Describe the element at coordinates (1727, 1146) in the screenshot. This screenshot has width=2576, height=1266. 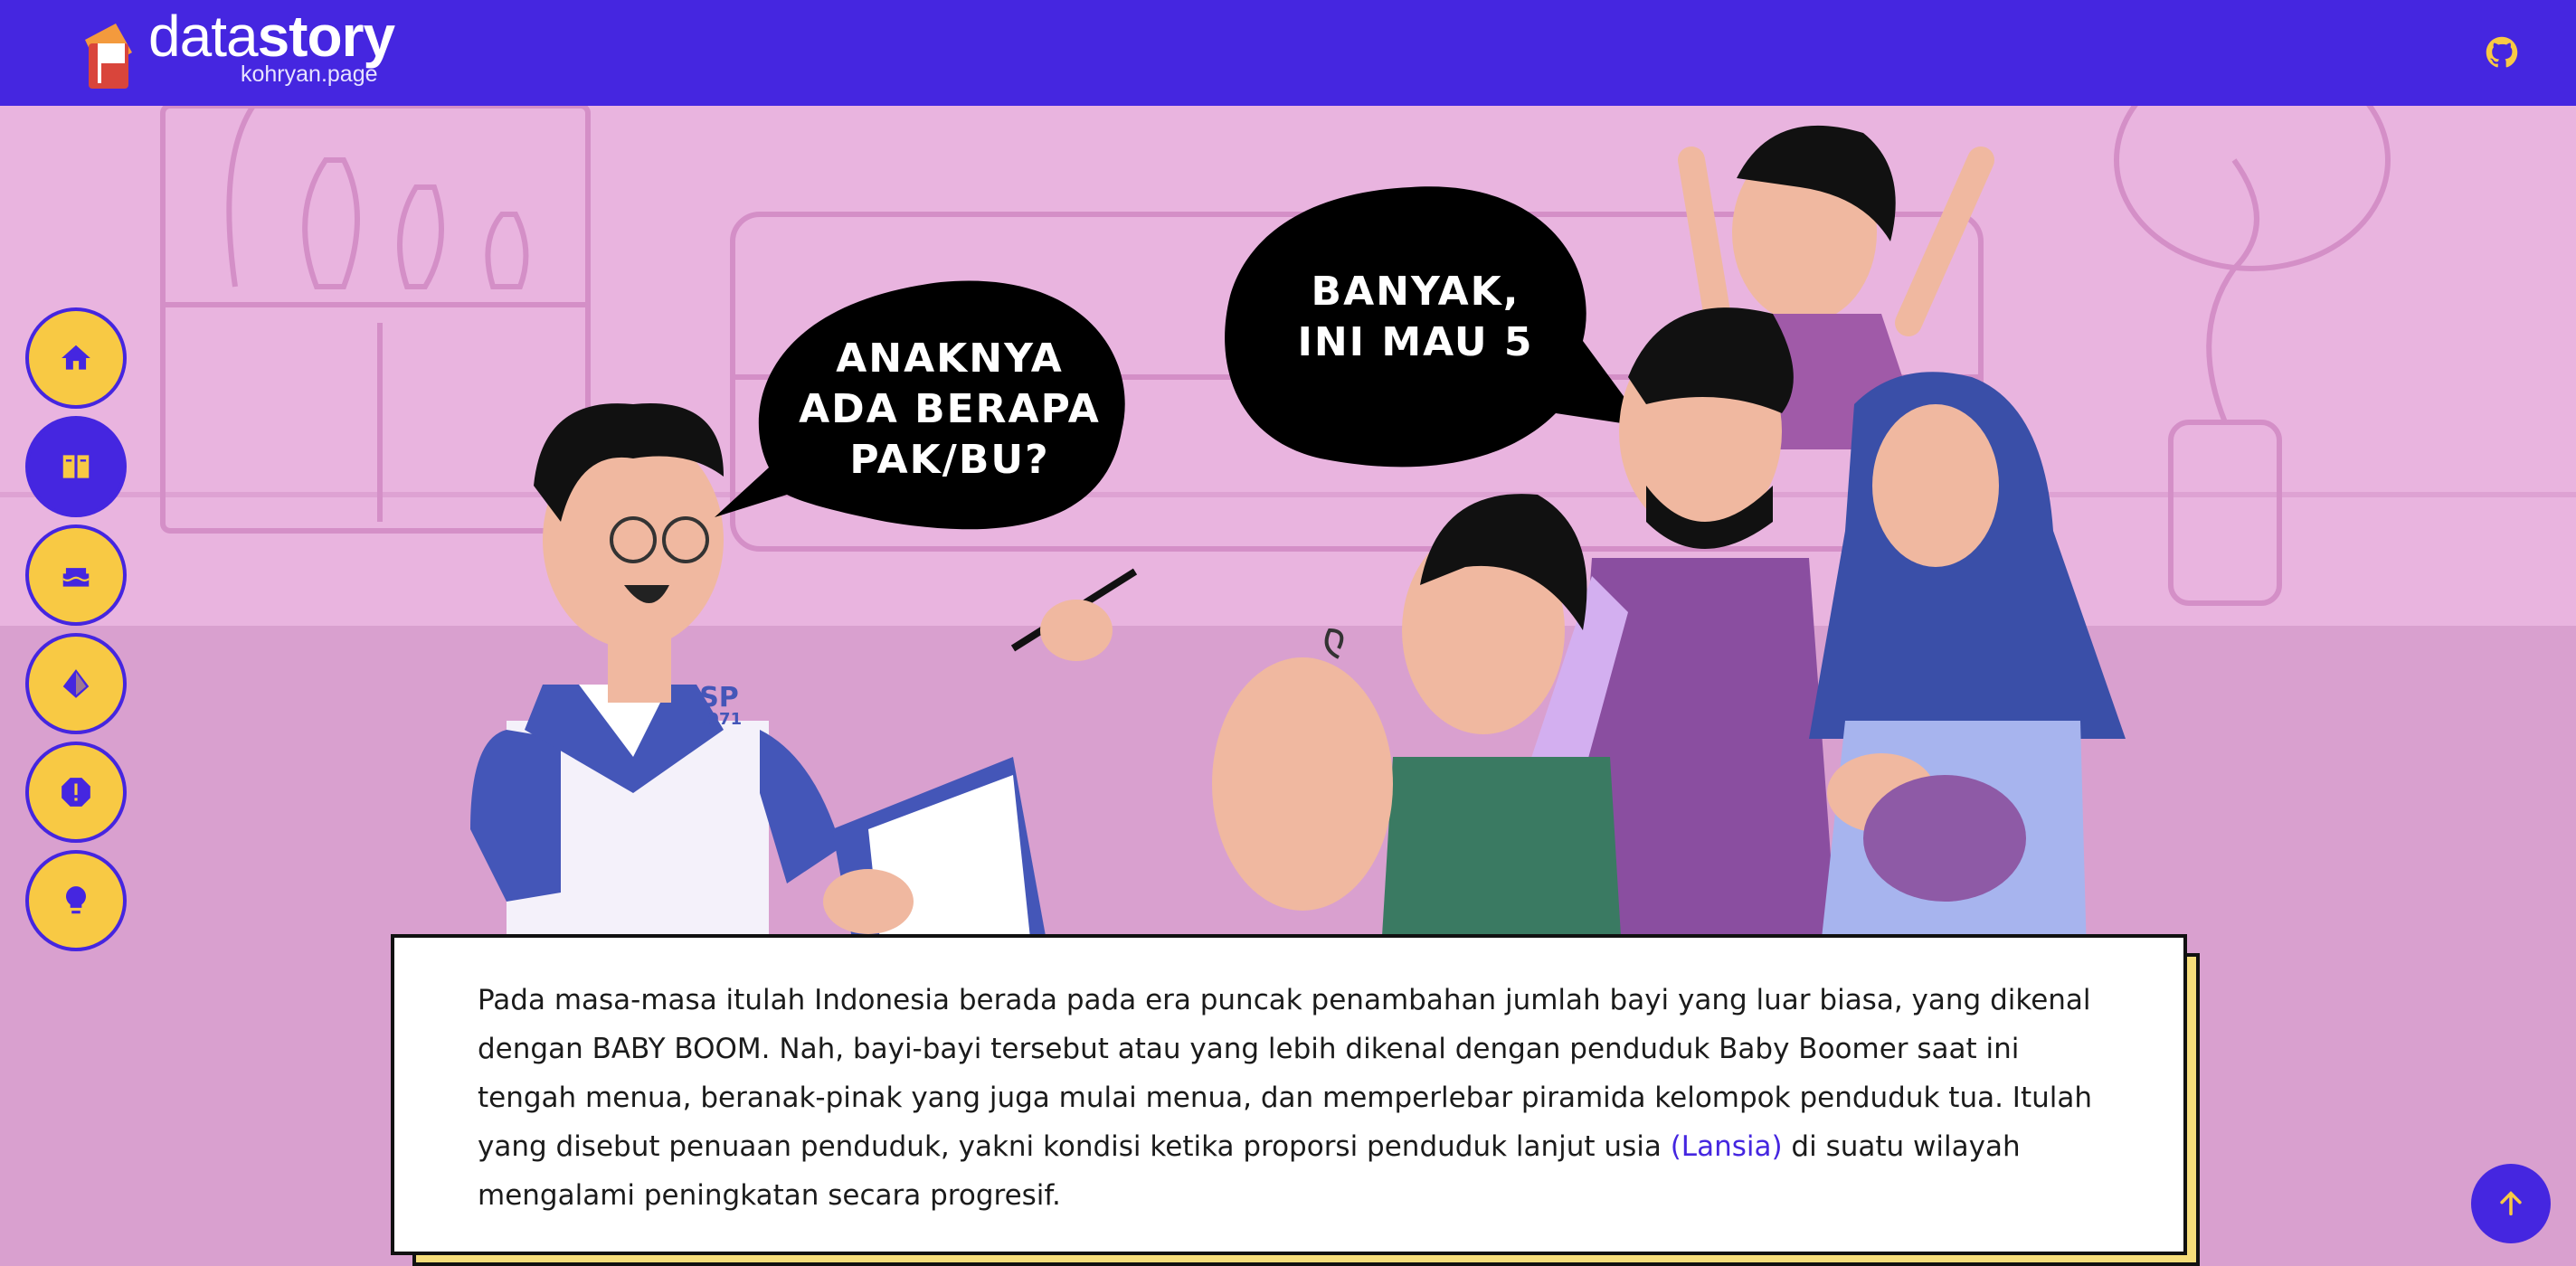
I see `lansia-highlight: (Lansia)` at that location.